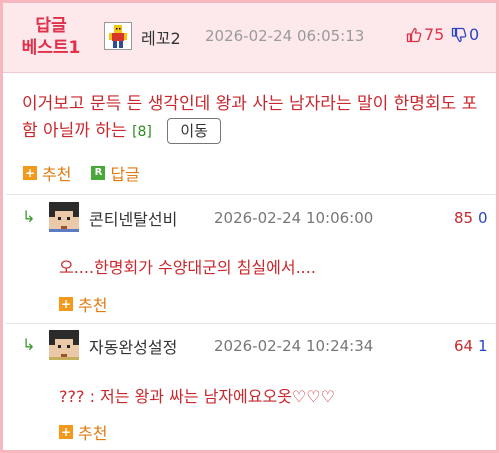  What do you see at coordinates (98, 173) in the screenshot?
I see `reply-square-icon: R` at bounding box center [98, 173].